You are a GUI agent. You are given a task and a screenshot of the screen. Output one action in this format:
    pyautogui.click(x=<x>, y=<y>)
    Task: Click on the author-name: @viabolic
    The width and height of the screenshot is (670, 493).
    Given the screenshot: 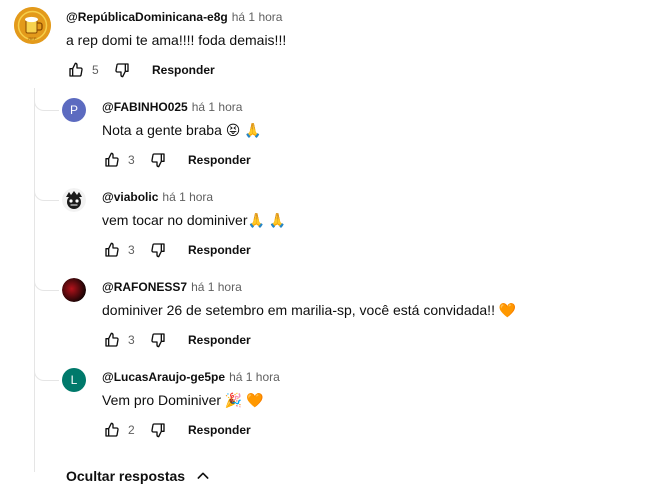 What is the action you would take?
    pyautogui.click(x=130, y=197)
    